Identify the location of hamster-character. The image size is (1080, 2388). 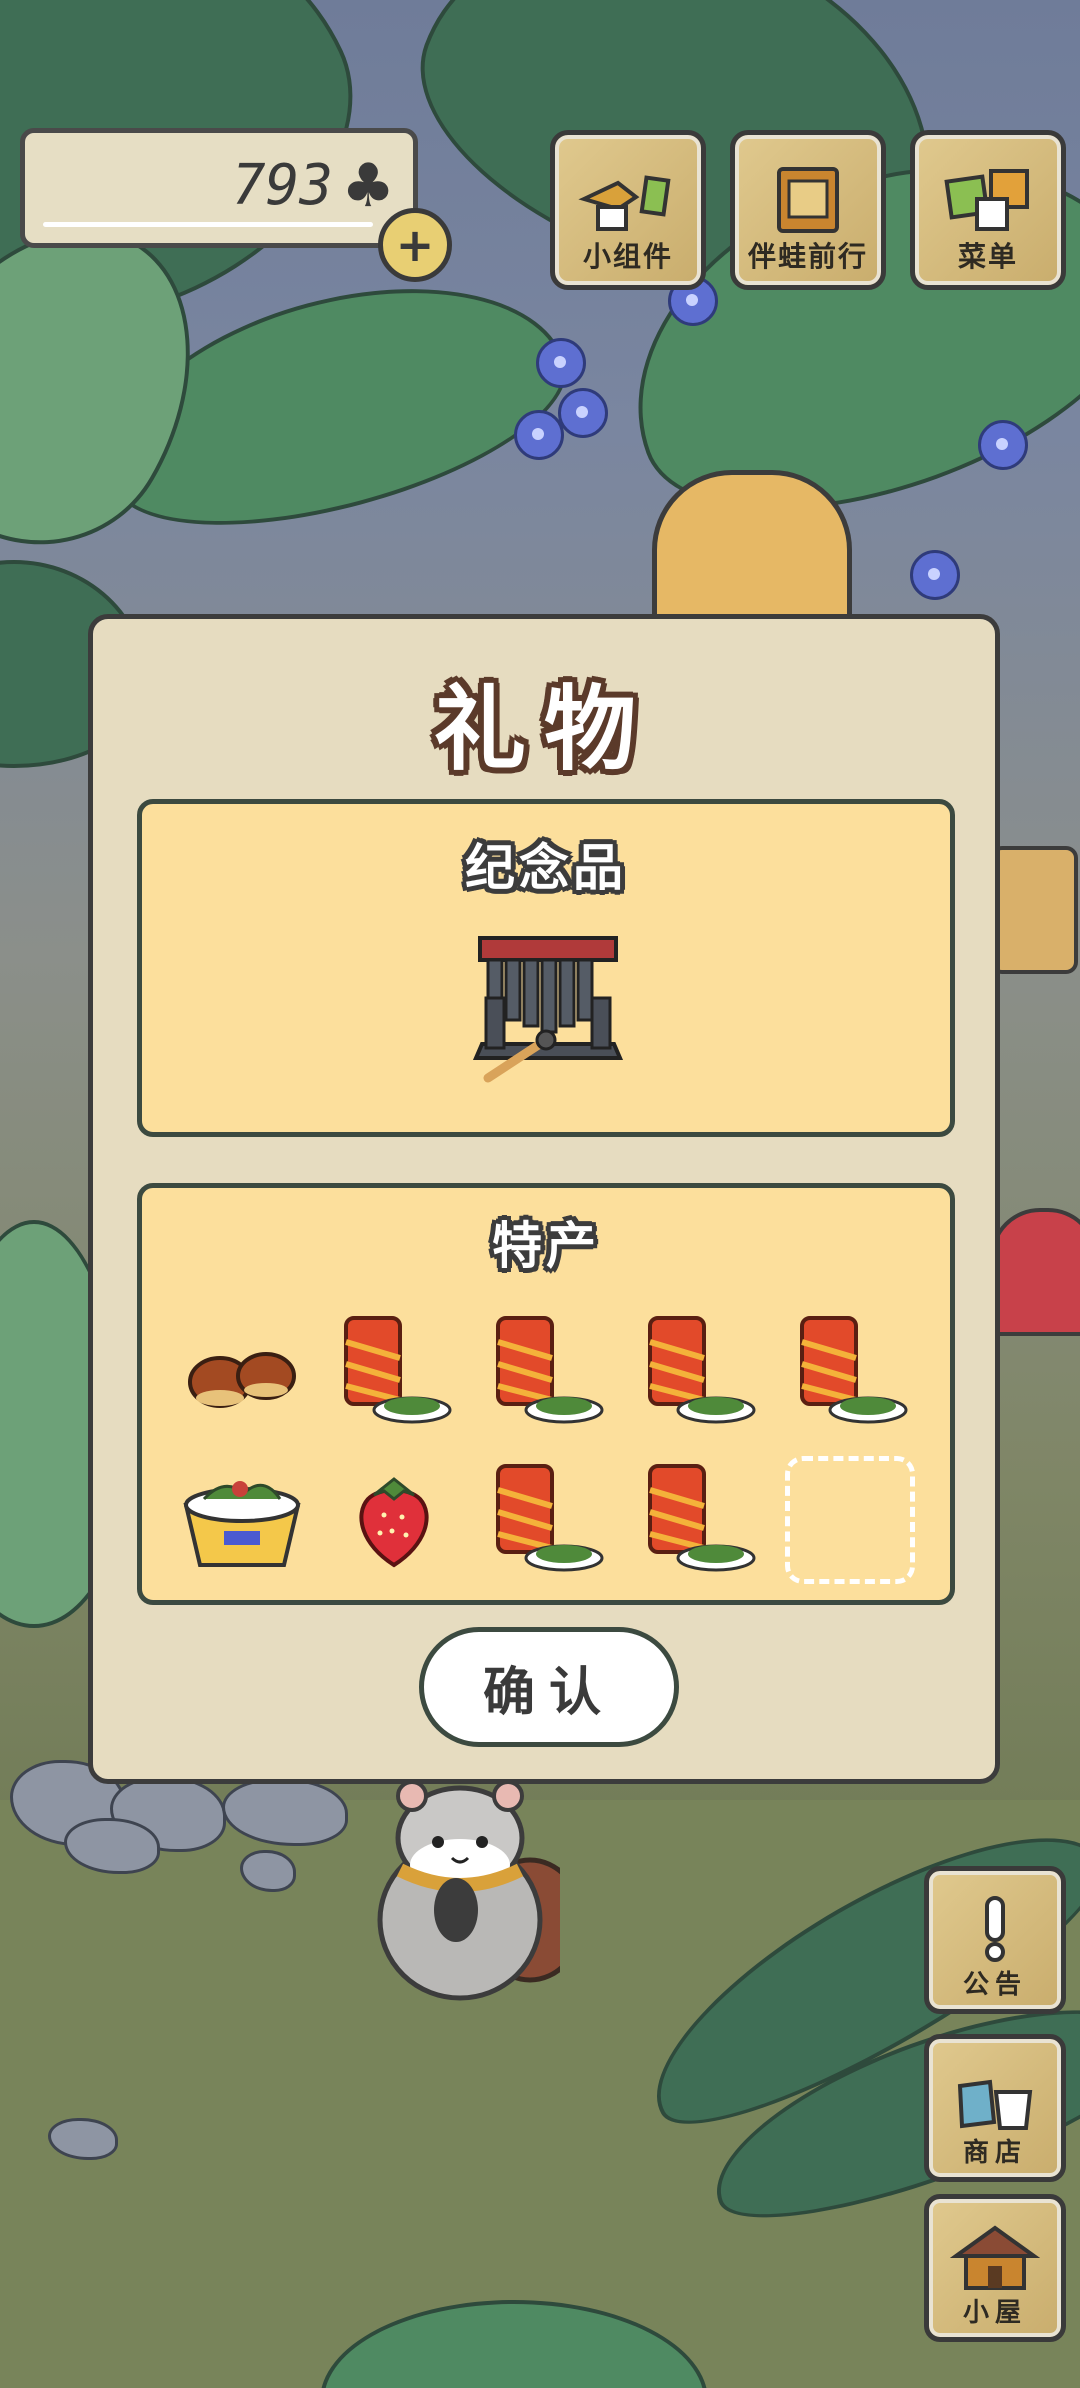
(460, 1890).